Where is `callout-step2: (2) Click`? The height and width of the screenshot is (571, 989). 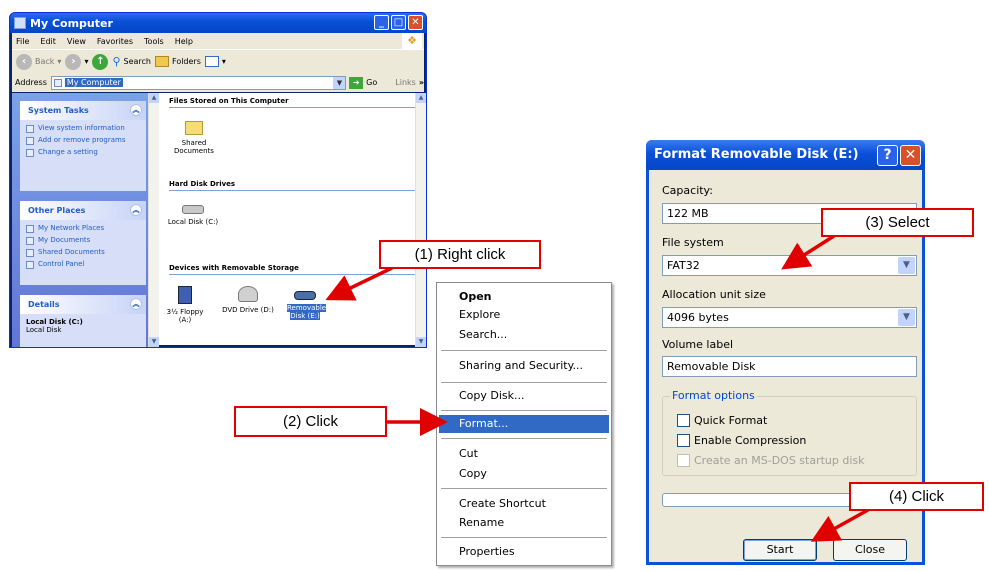 callout-step2: (2) Click is located at coordinates (310, 421).